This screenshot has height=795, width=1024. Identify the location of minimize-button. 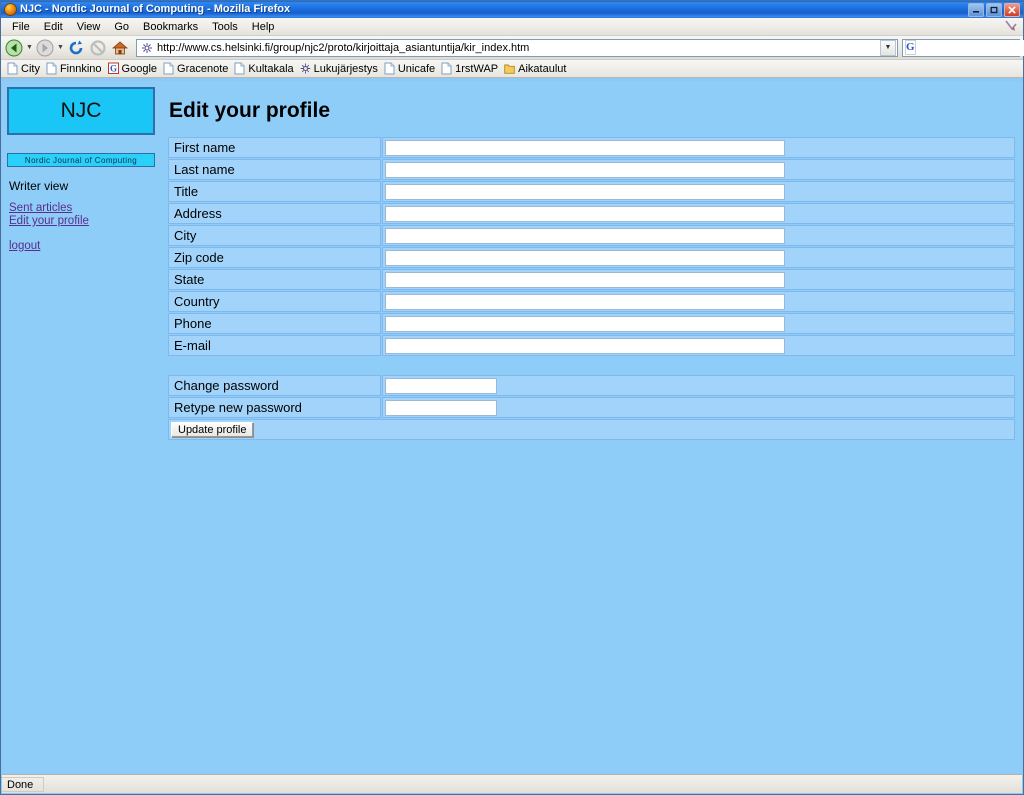
(976, 9).